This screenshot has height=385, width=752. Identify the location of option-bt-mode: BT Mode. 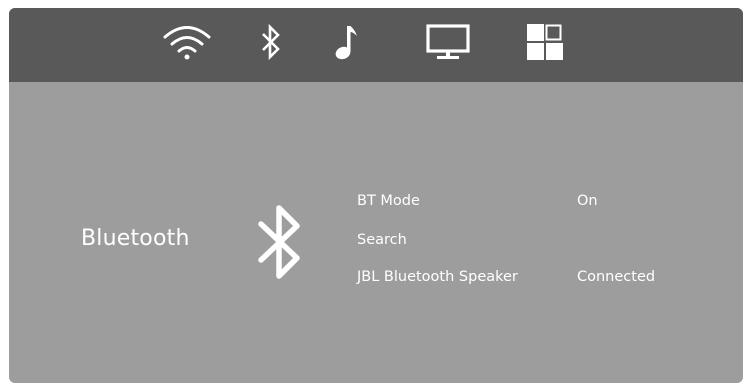
(388, 201).